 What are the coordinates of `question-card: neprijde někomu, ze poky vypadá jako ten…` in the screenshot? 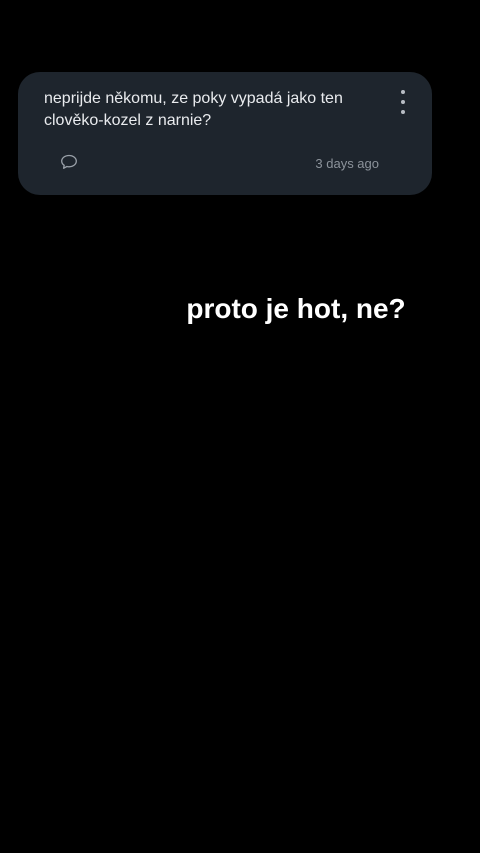 It's located at (225, 133).